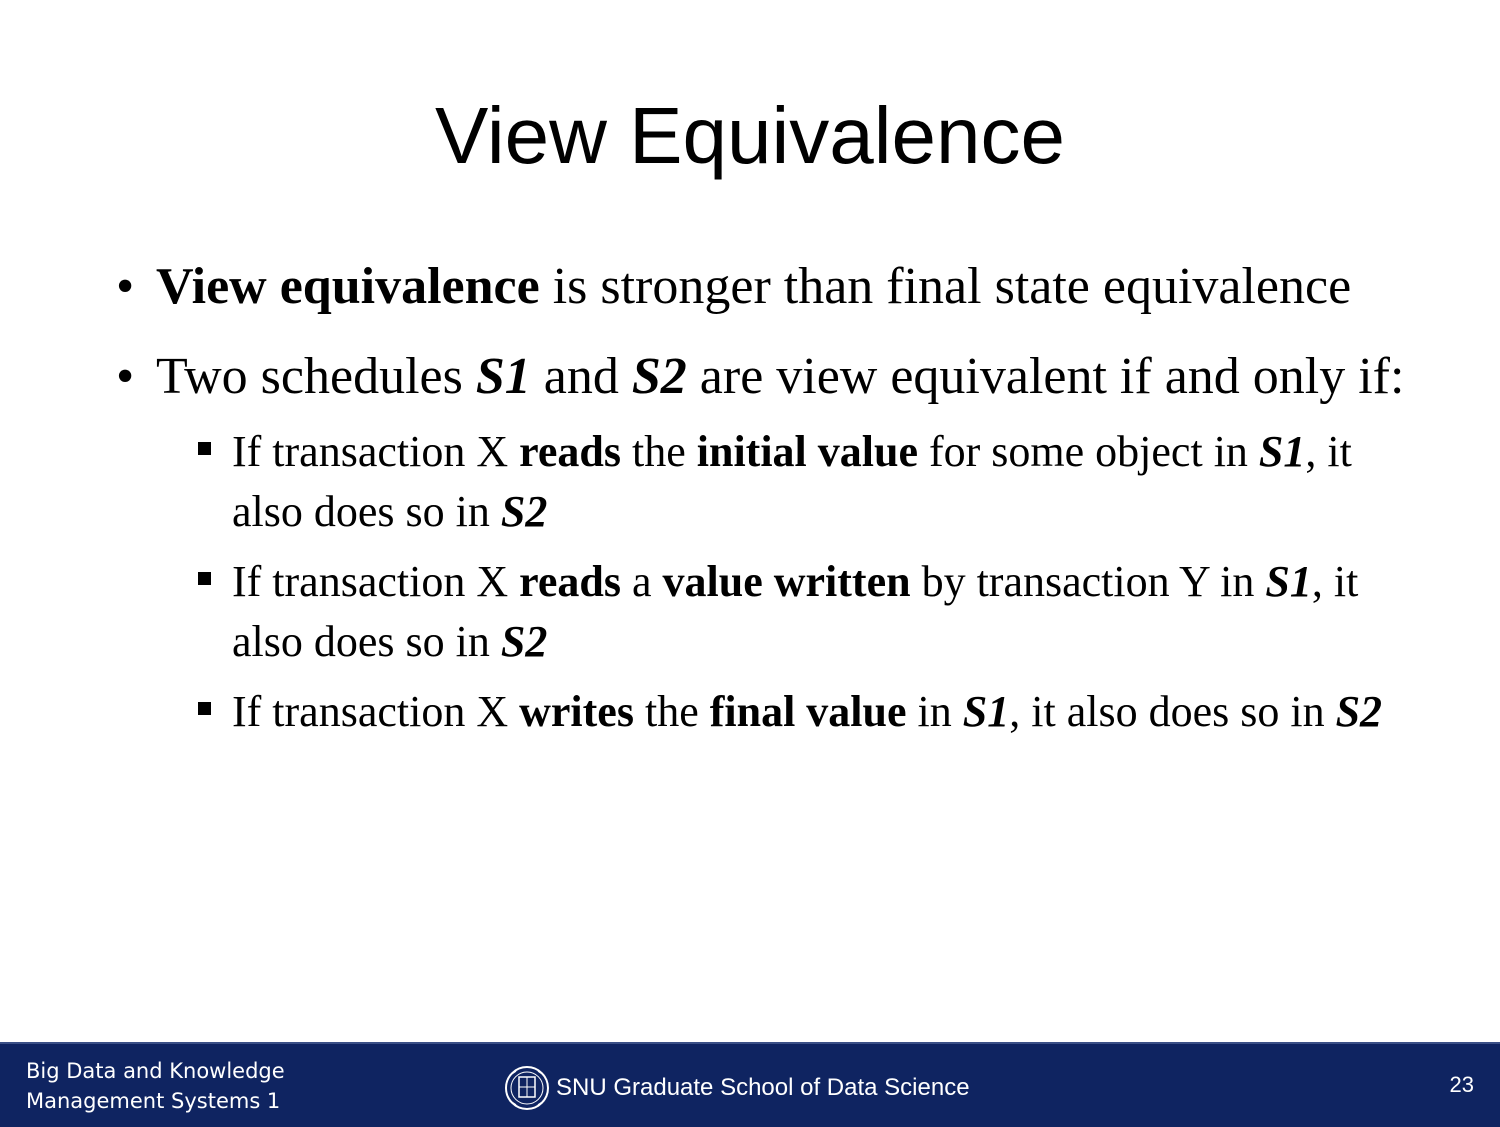  What do you see at coordinates (786, 581) in the screenshot?
I see `sub-bold: value written` at bounding box center [786, 581].